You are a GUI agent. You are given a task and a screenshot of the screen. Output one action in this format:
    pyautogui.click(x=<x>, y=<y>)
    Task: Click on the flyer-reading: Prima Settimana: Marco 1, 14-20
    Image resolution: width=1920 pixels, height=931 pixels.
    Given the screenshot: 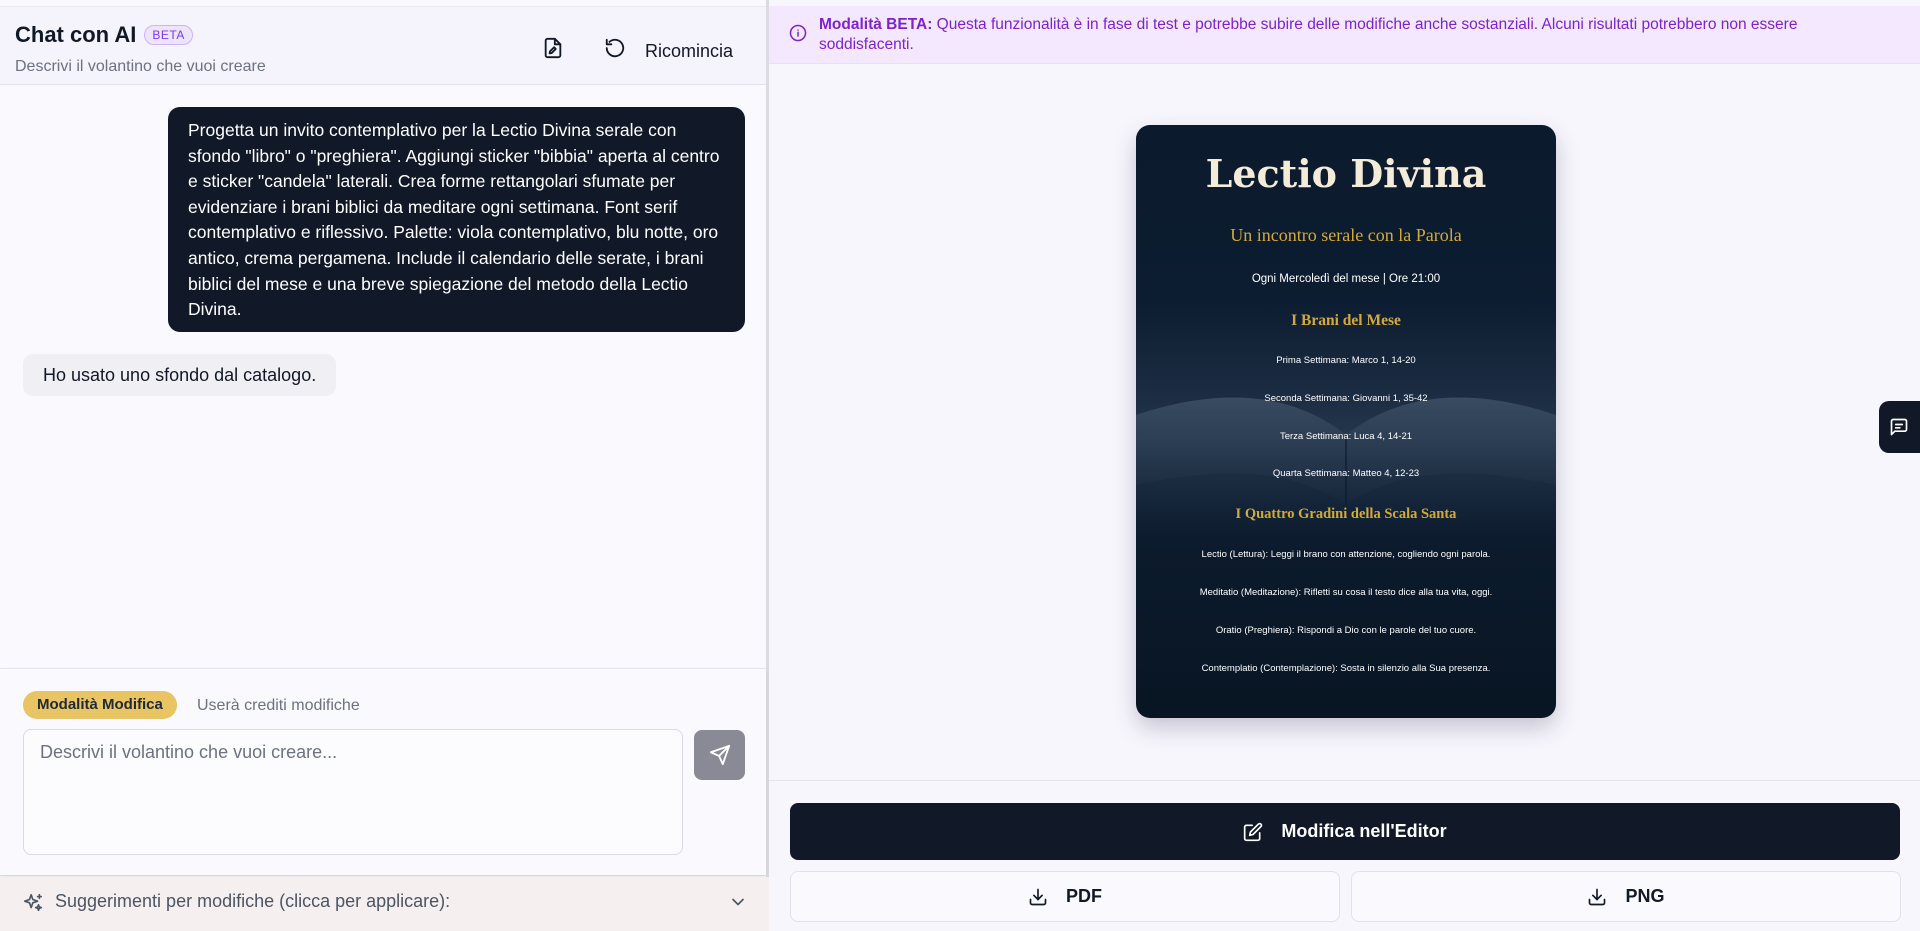 What is the action you would take?
    pyautogui.click(x=1346, y=360)
    